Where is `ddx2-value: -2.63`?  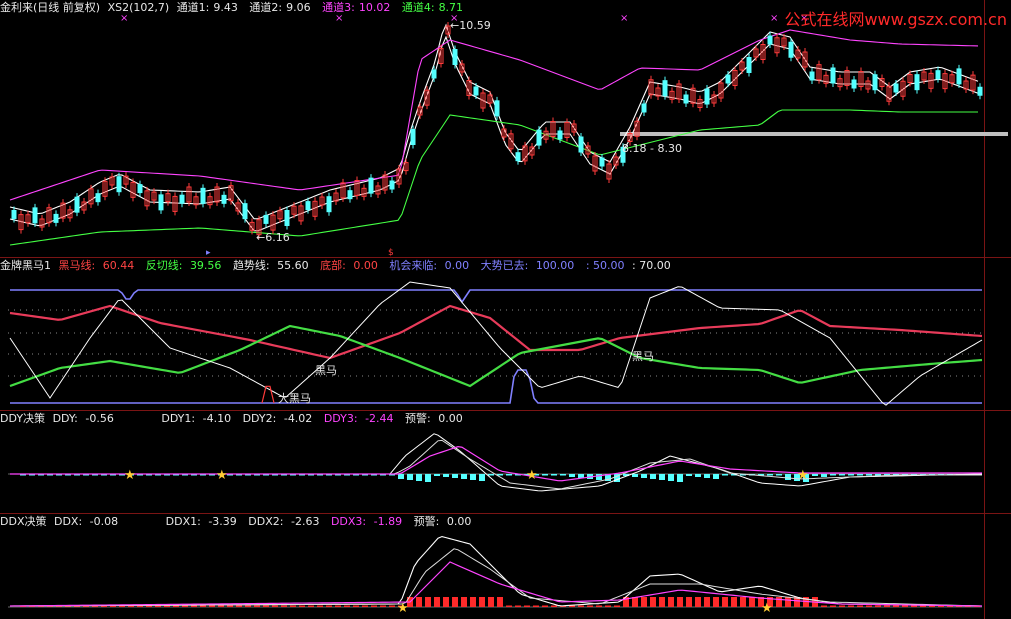 ddx2-value: -2.63 is located at coordinates (305, 521).